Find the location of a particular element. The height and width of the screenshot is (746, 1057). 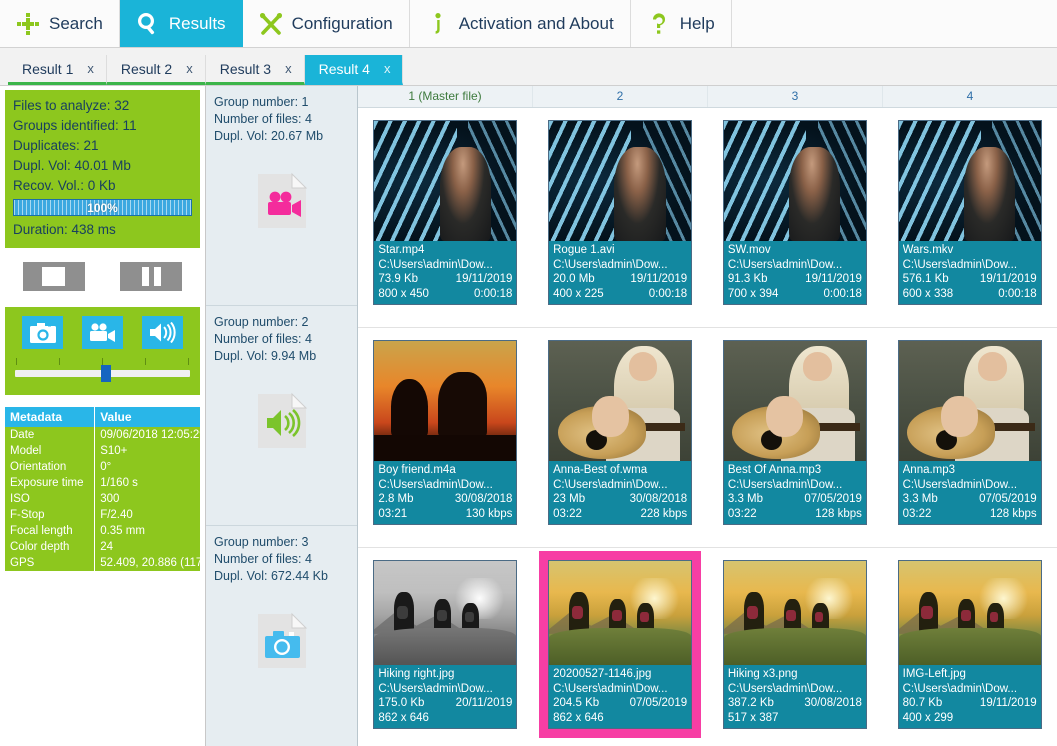

file-date: 07/05/2019 is located at coordinates (833, 499).